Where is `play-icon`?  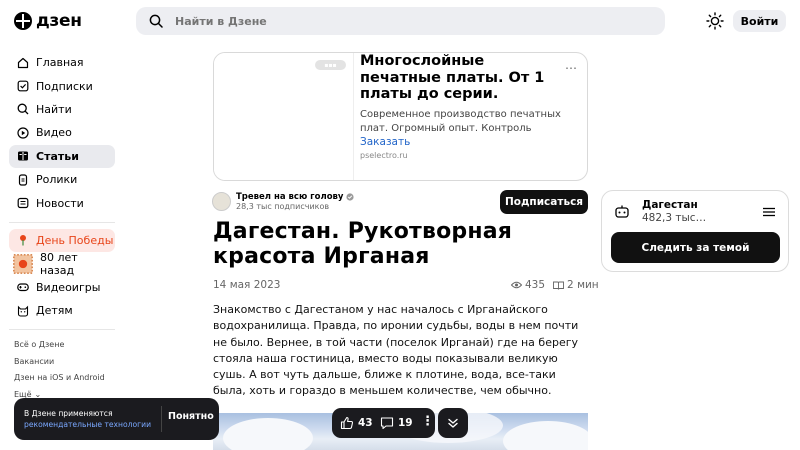
play-icon is located at coordinates (23, 133).